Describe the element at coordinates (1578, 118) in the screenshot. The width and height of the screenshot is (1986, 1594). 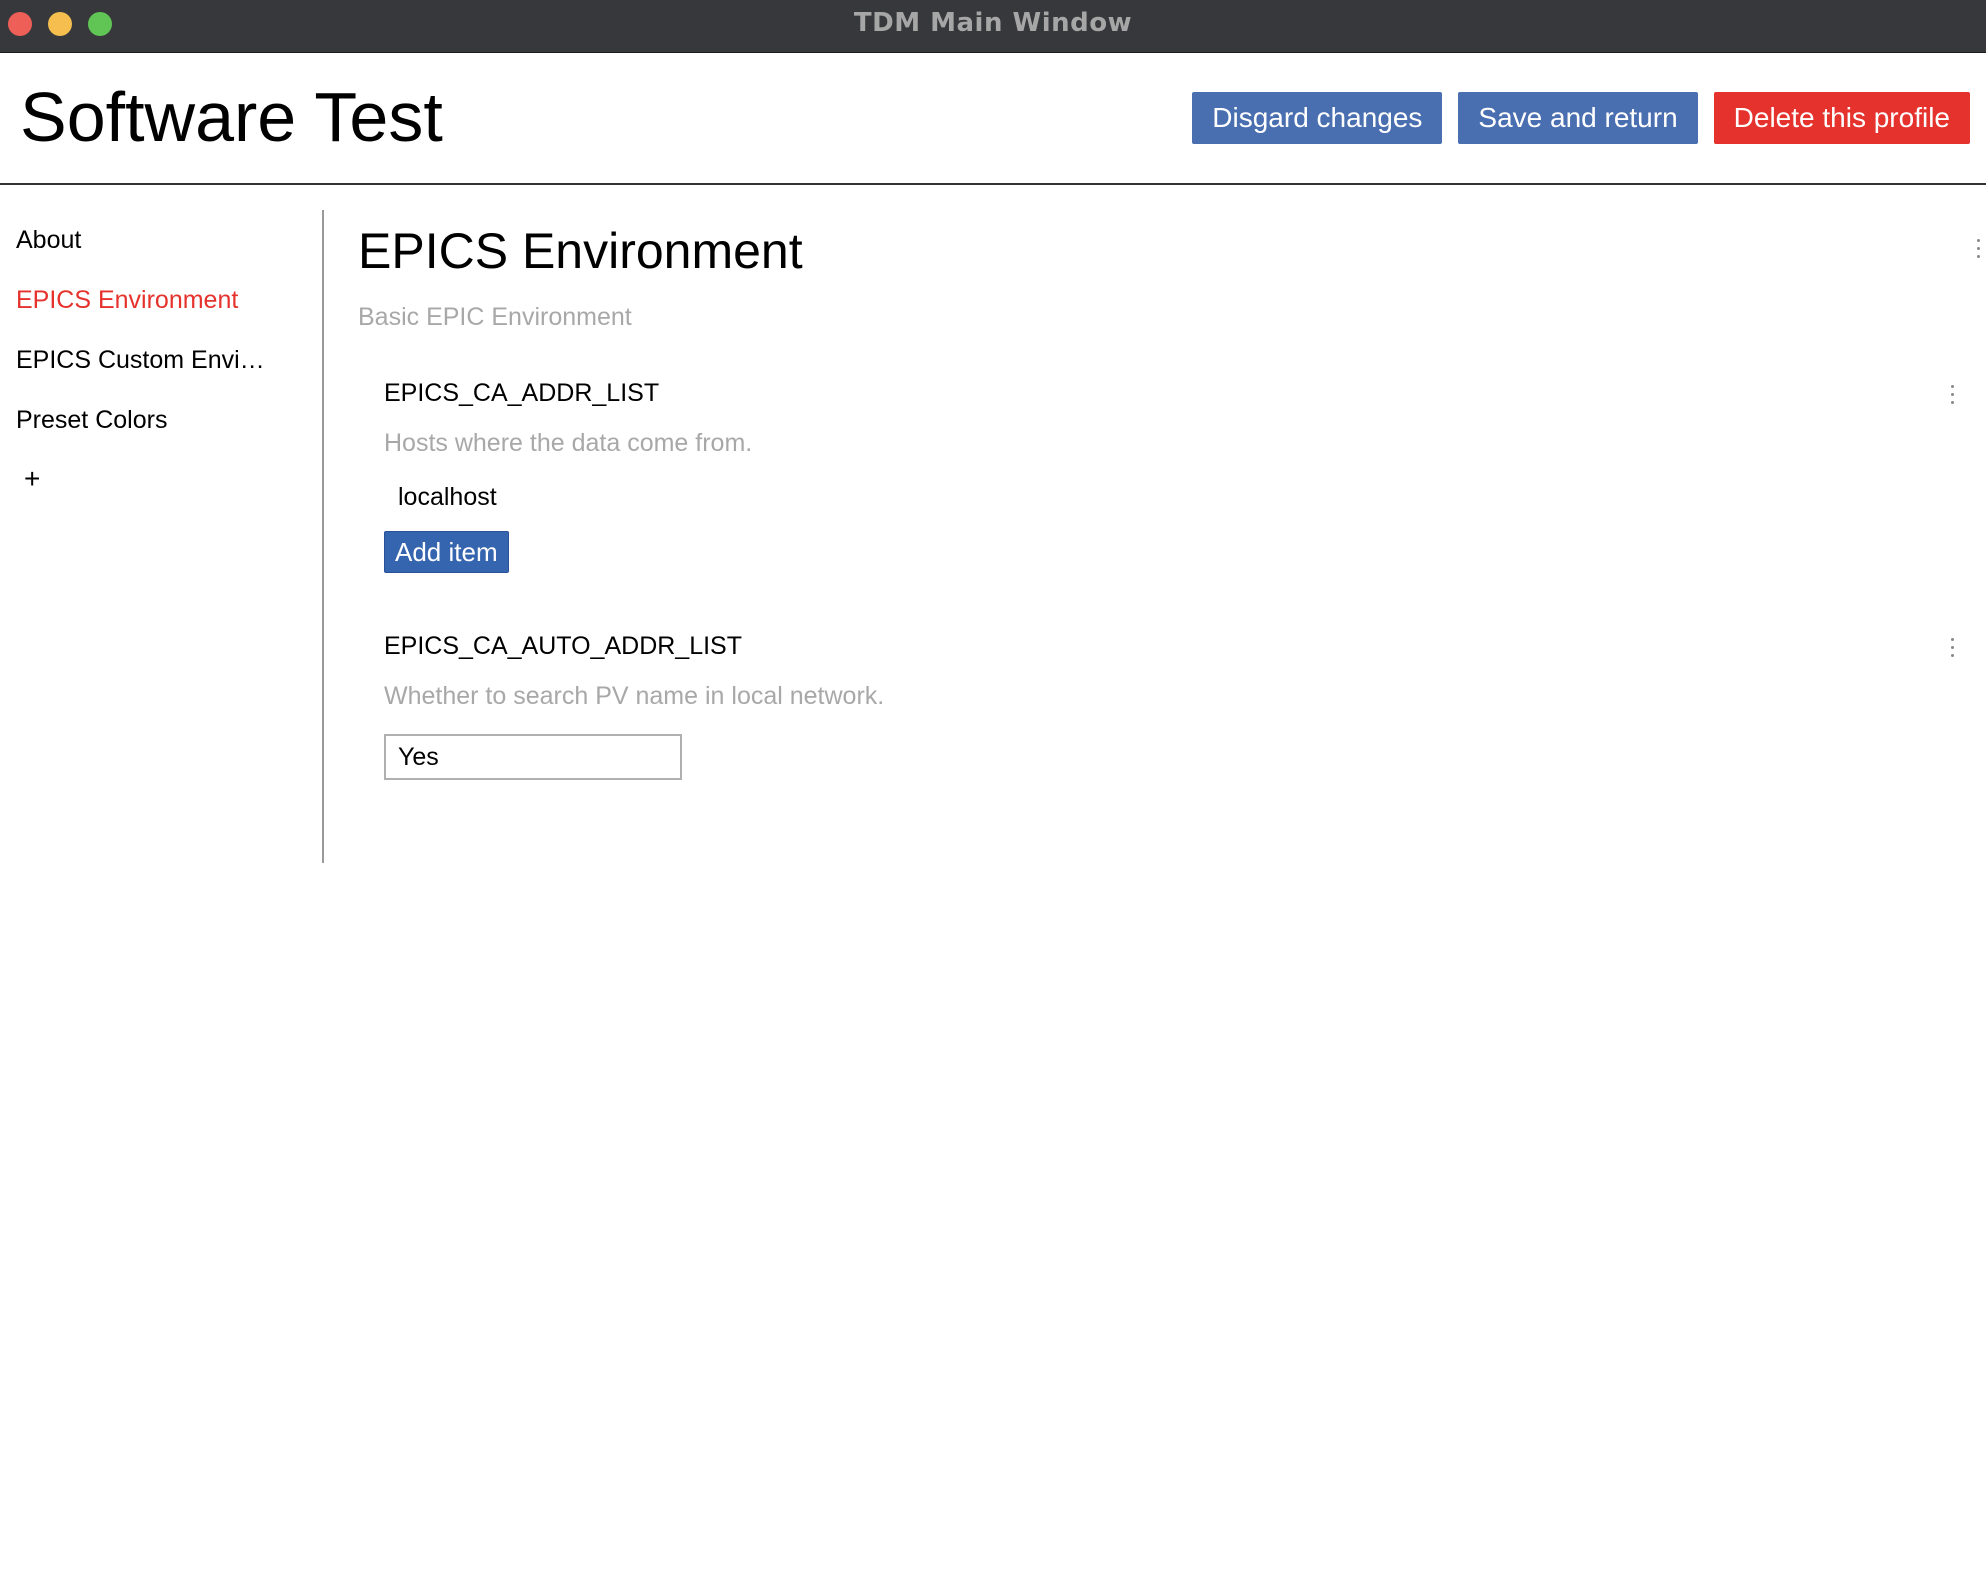
I see `save-and-return-button: Save and return` at that location.